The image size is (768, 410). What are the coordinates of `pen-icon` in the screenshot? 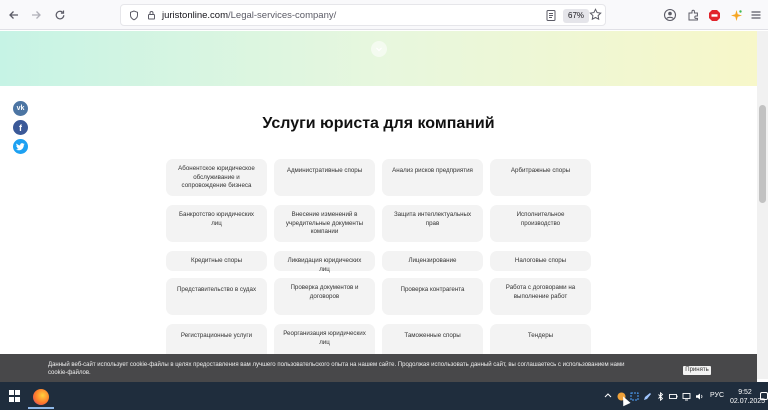 It's located at (647, 396).